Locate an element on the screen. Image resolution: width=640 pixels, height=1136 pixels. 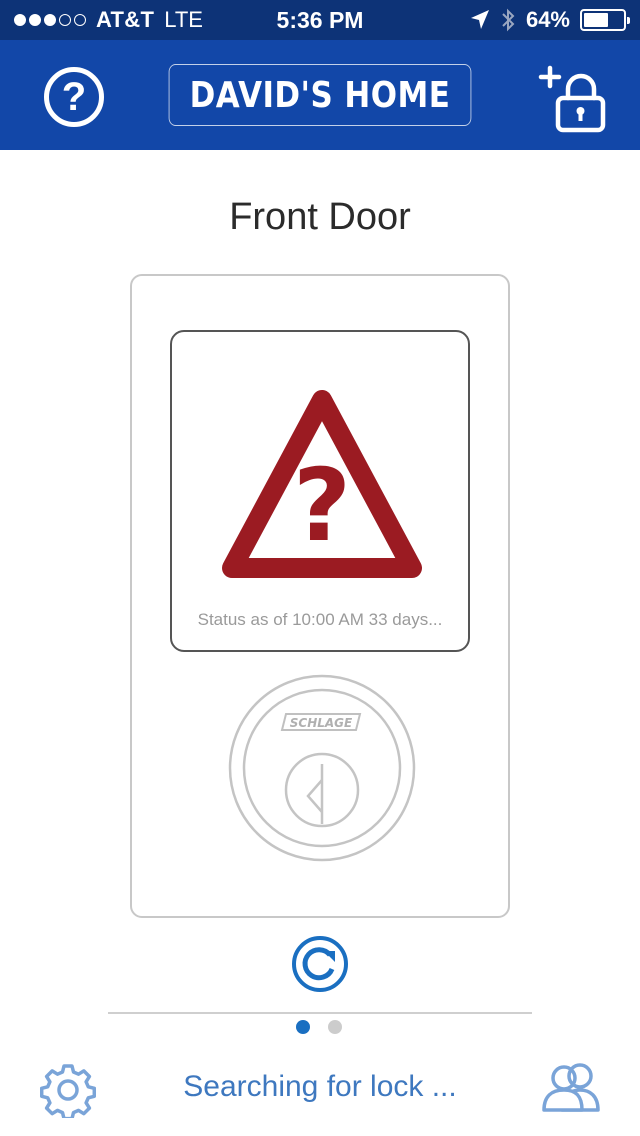
warning-question-icon: ? is located at coordinates (322, 484).